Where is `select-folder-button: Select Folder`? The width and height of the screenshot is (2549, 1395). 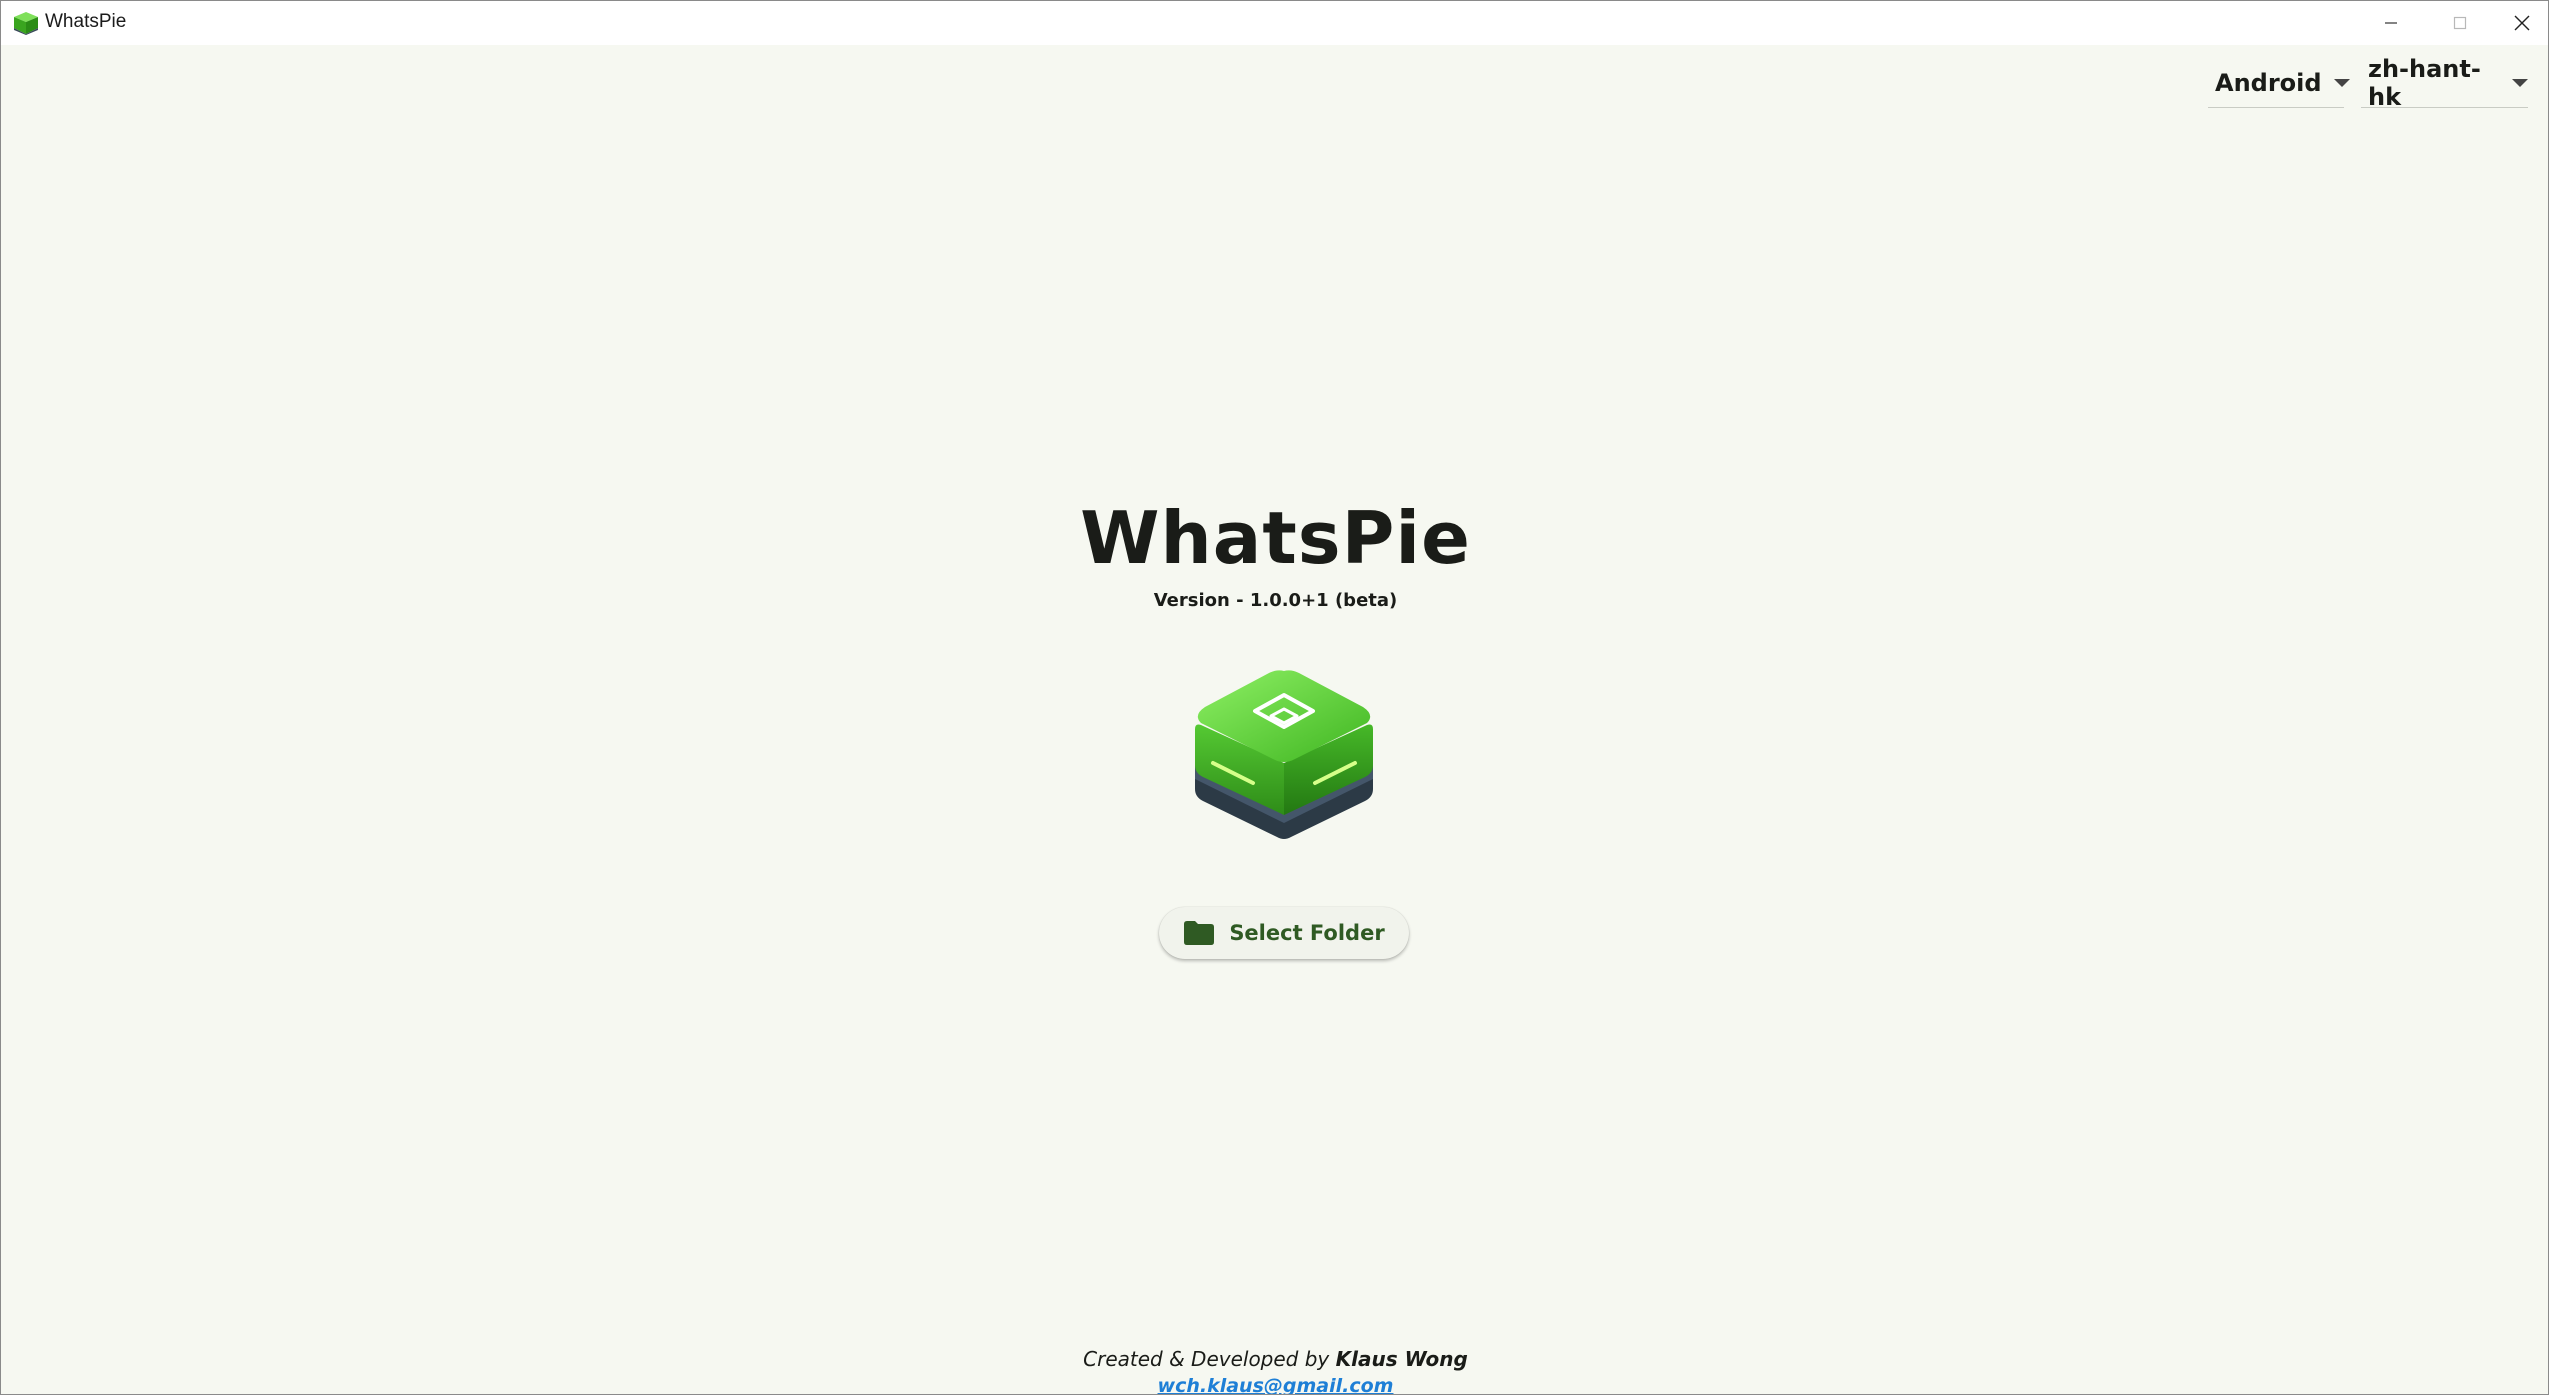 select-folder-button: Select Folder is located at coordinates (1284, 933).